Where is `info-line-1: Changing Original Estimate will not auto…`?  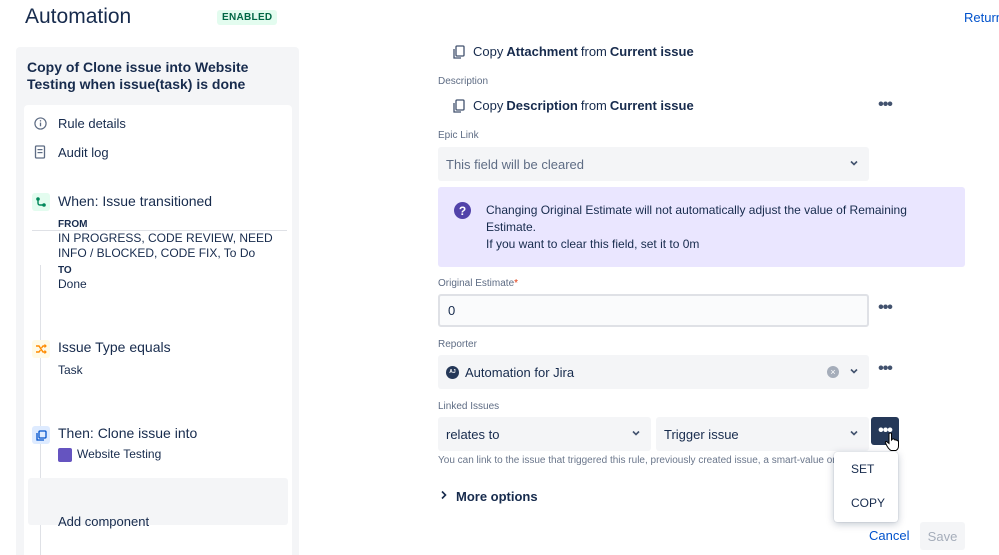 info-line-1: Changing Original Estimate will not auto… is located at coordinates (696, 218).